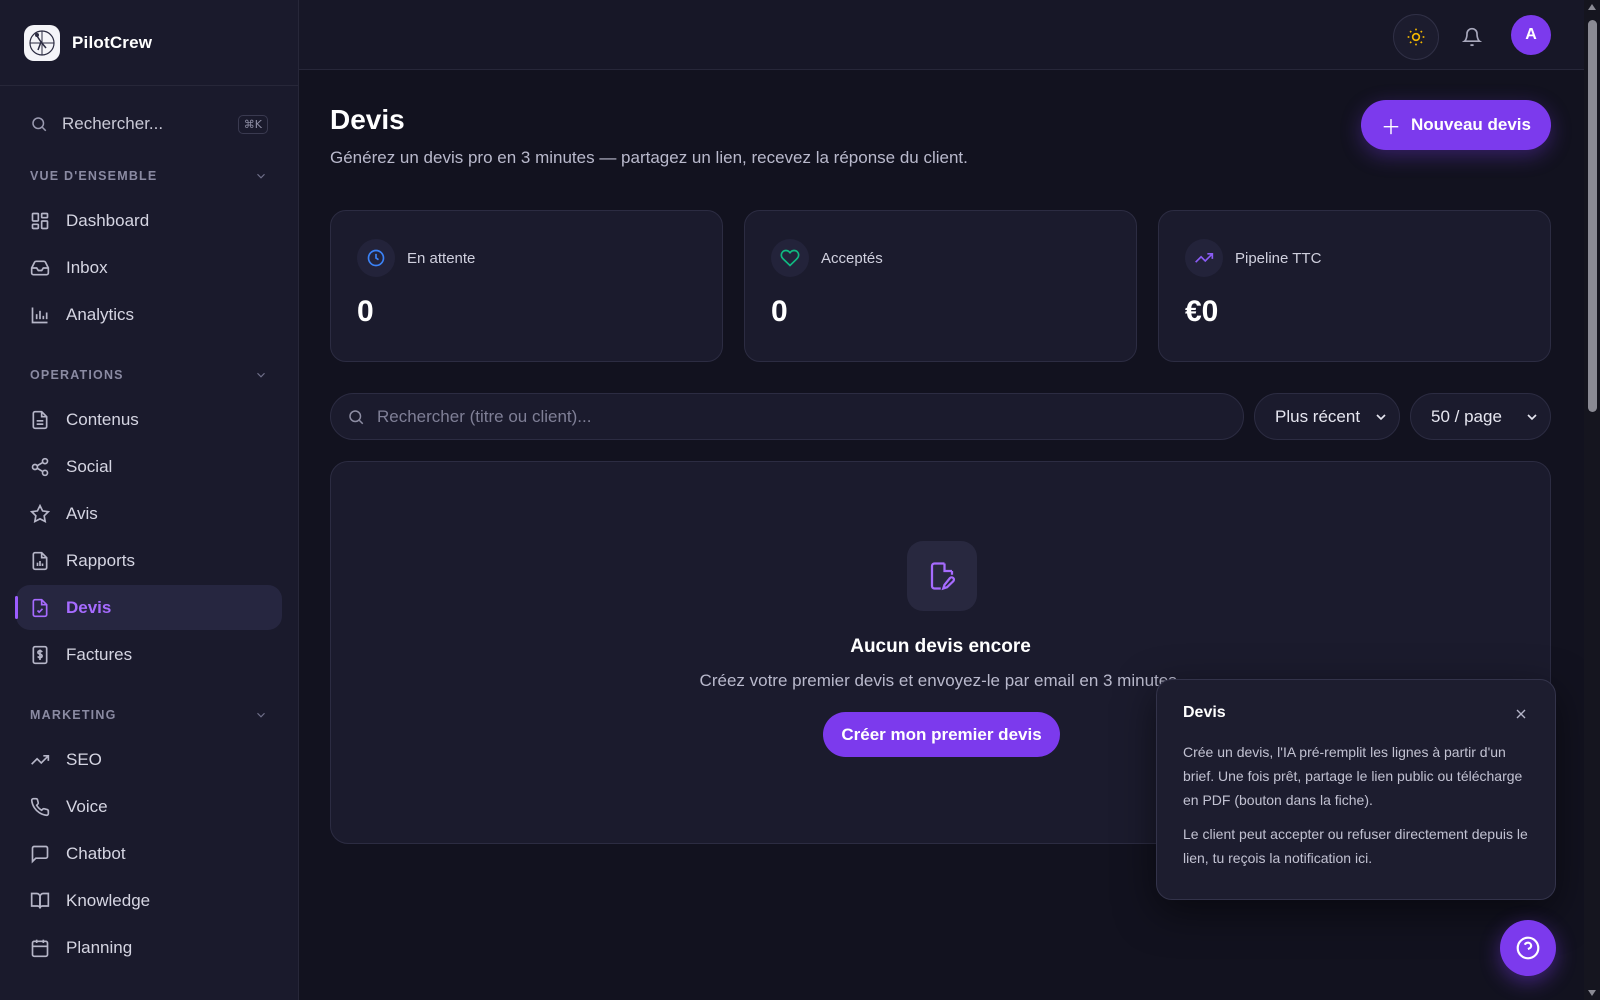 The image size is (1600, 1000). Describe the element at coordinates (77, 375) in the screenshot. I see `section-label: OPERATIONS` at that location.